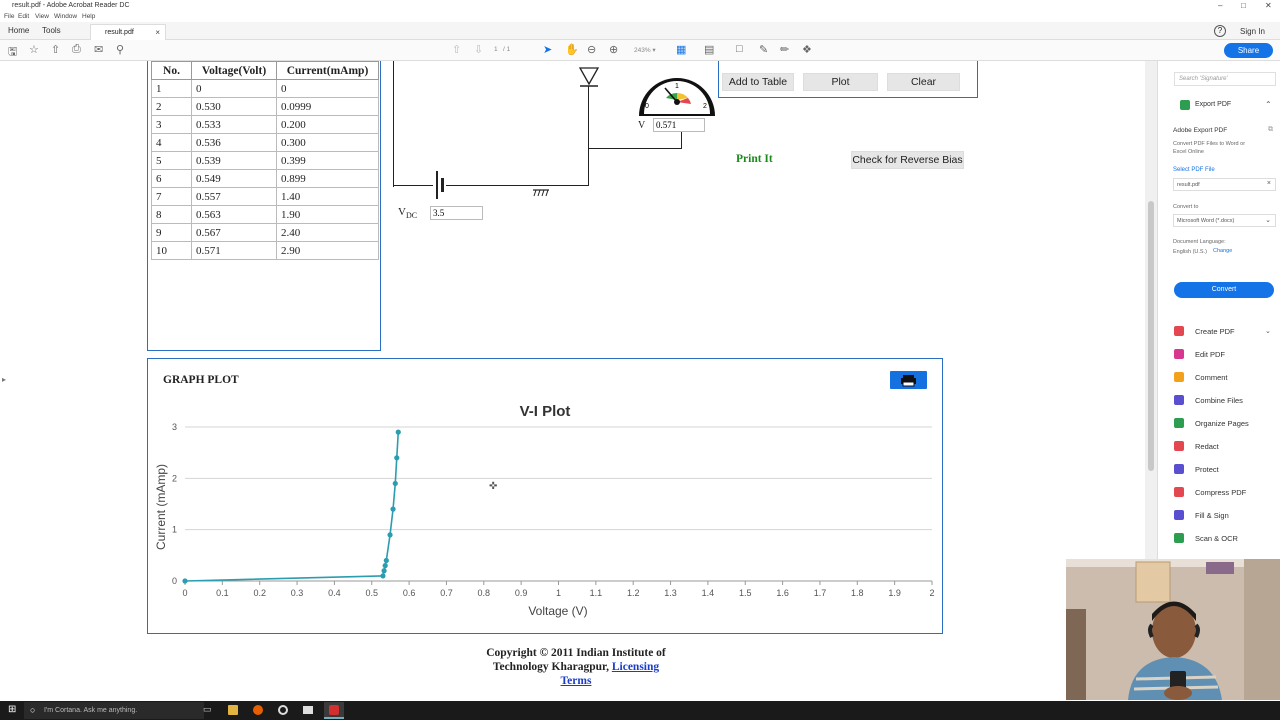  What do you see at coordinates (55, 49) in the screenshot?
I see `upload-icon: ⇧` at bounding box center [55, 49].